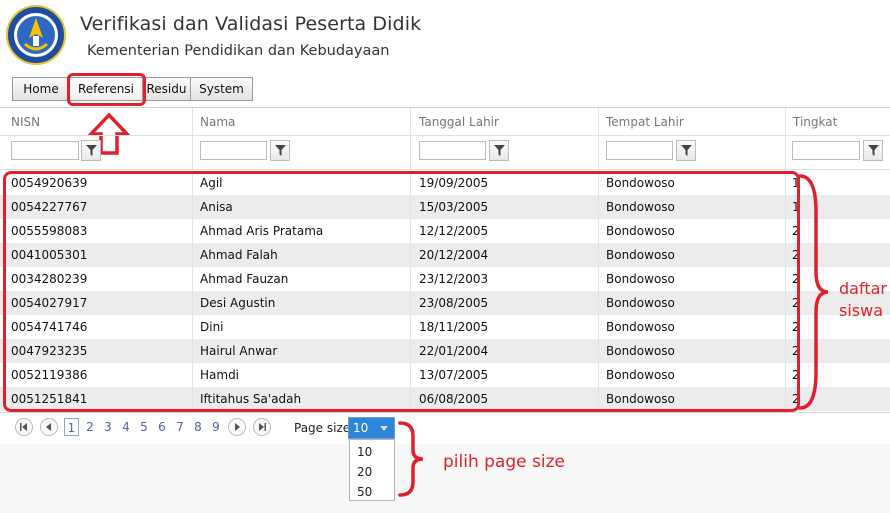 Image resolution: width=890 pixels, height=513 pixels. I want to click on pilih-page-size-annotation: pilih page size, so click(504, 462).